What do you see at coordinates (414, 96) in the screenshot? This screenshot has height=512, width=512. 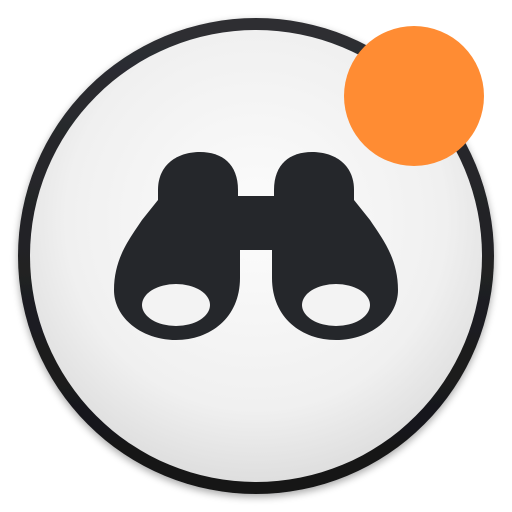 I see `notification-badge` at bounding box center [414, 96].